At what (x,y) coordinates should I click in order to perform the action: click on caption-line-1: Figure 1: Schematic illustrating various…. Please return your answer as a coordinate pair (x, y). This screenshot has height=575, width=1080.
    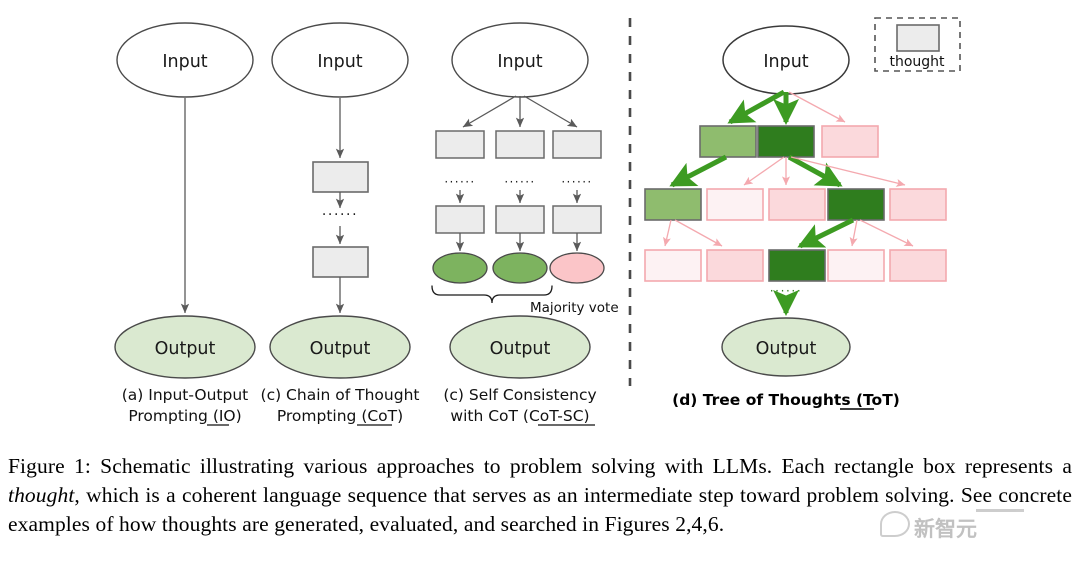
    Looking at the image, I should click on (461, 466).